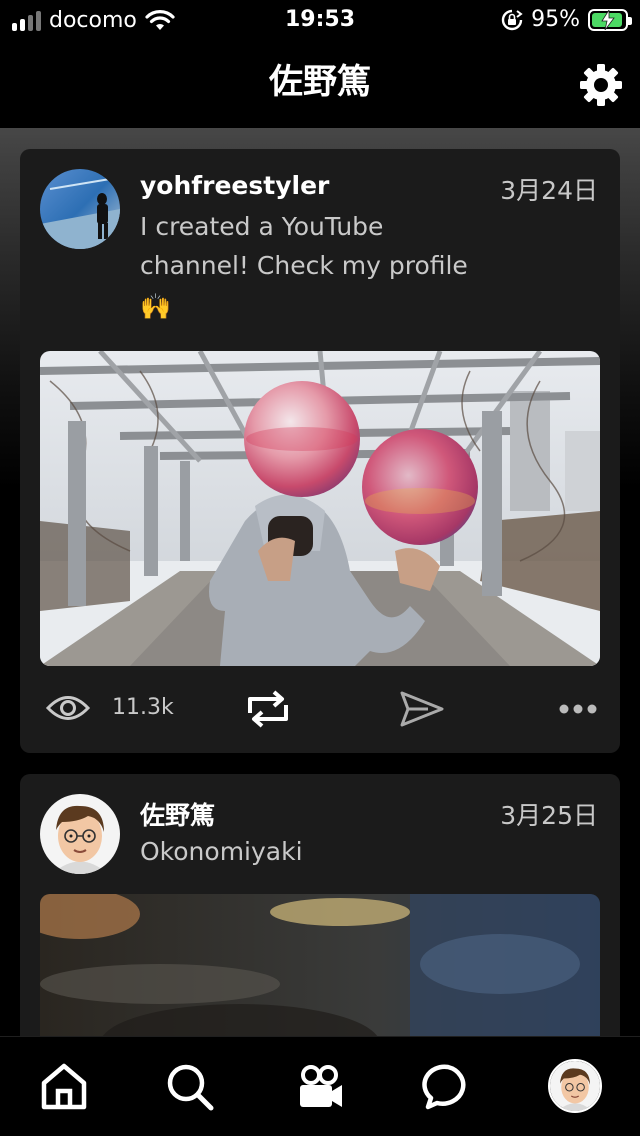 The height and width of the screenshot is (1136, 640). What do you see at coordinates (448, 1087) in the screenshot?
I see `messages-icon` at bounding box center [448, 1087].